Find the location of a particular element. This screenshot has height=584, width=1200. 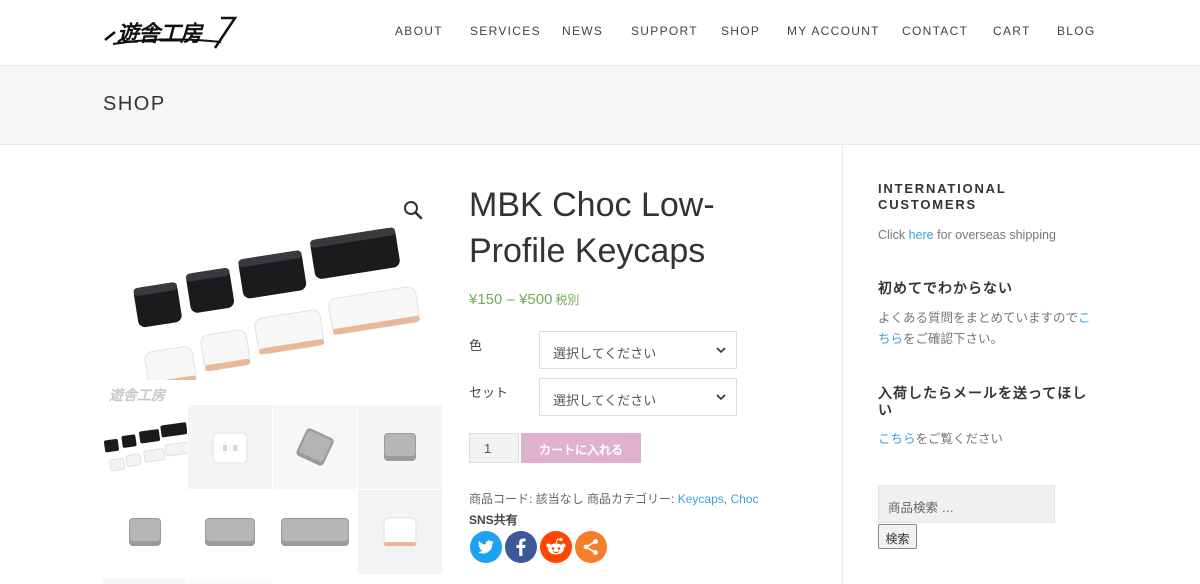

sidebar-divider is located at coordinates (842, 365).